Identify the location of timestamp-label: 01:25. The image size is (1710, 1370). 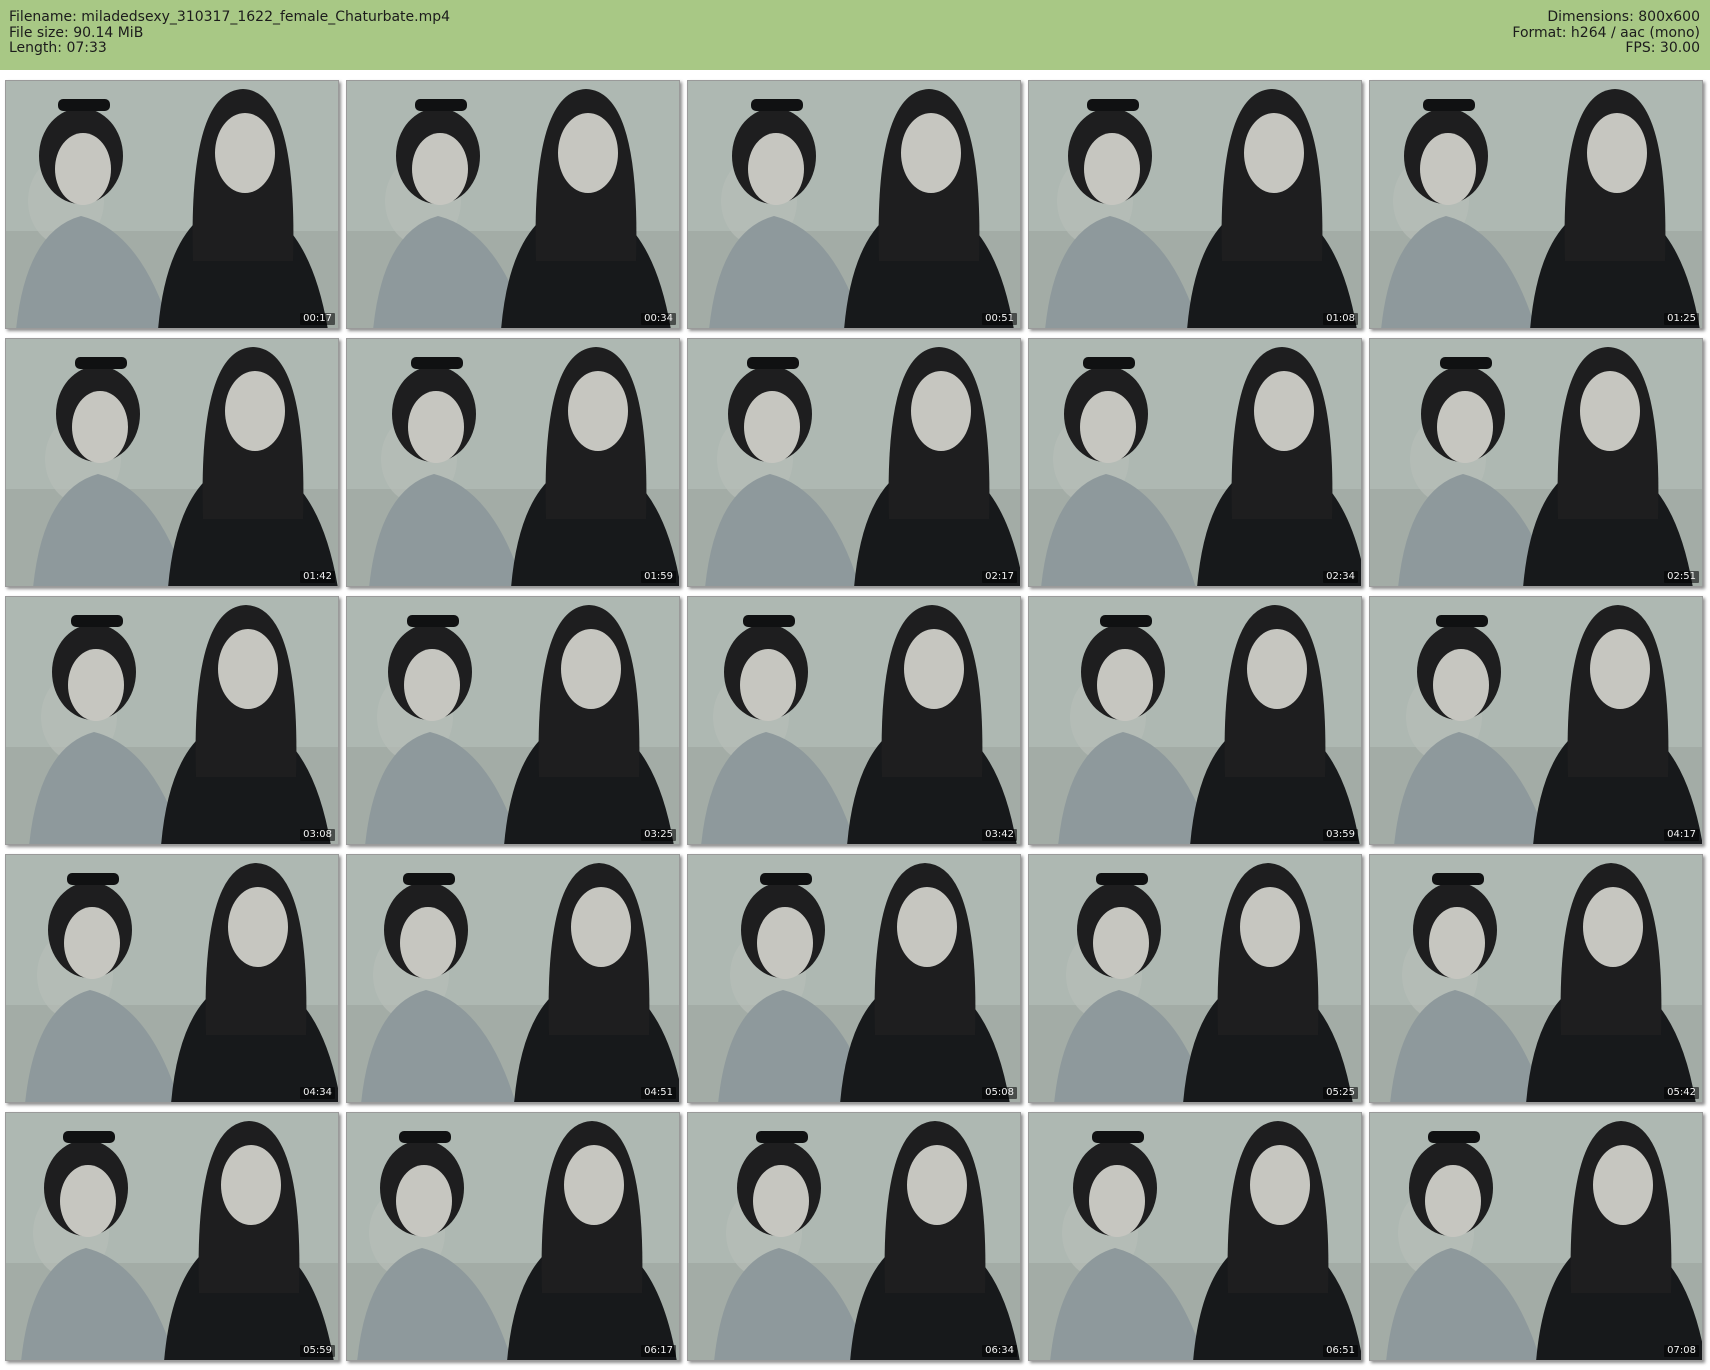
(1681, 319).